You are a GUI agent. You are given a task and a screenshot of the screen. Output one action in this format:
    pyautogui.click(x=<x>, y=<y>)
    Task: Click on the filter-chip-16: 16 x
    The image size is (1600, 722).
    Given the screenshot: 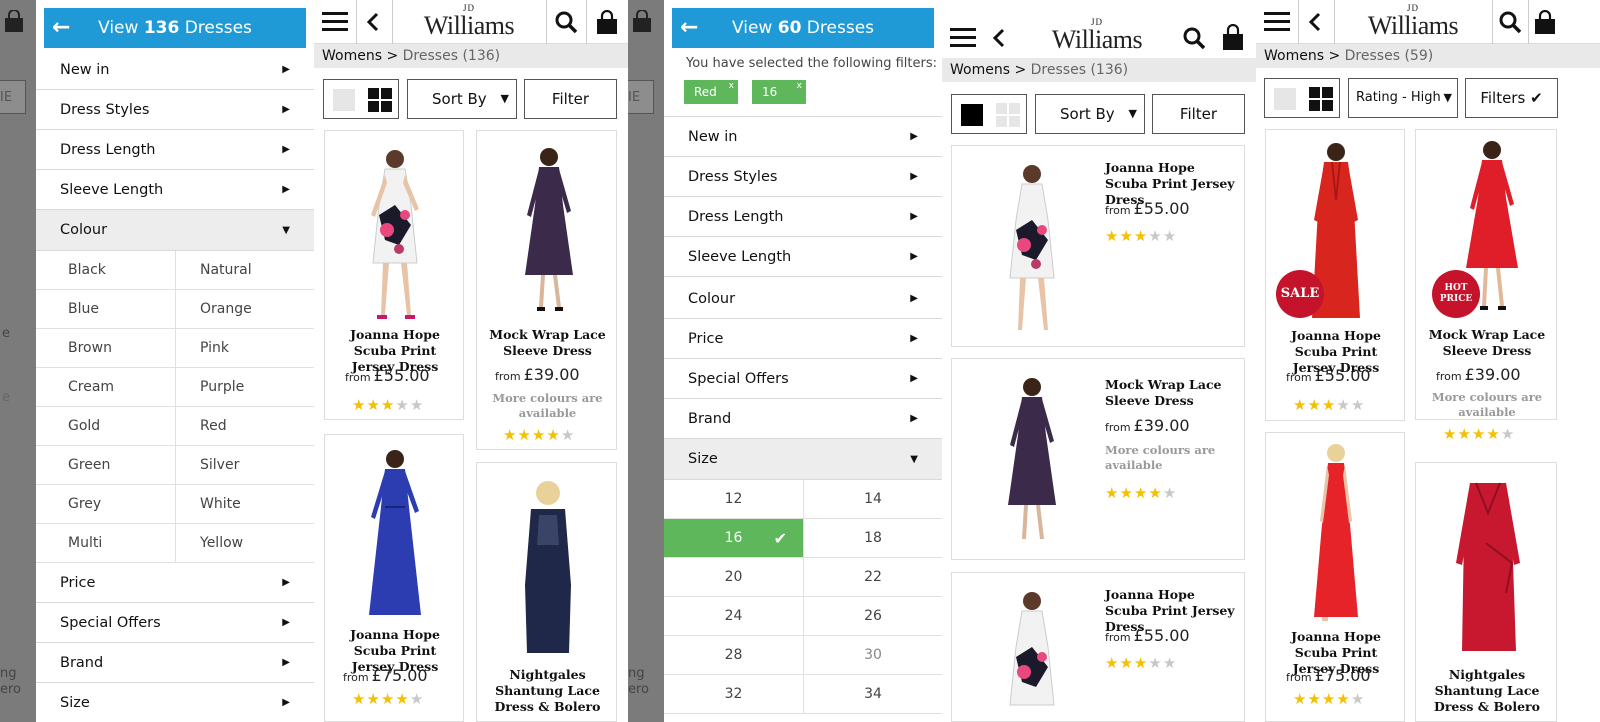 What is the action you would take?
    pyautogui.click(x=779, y=92)
    